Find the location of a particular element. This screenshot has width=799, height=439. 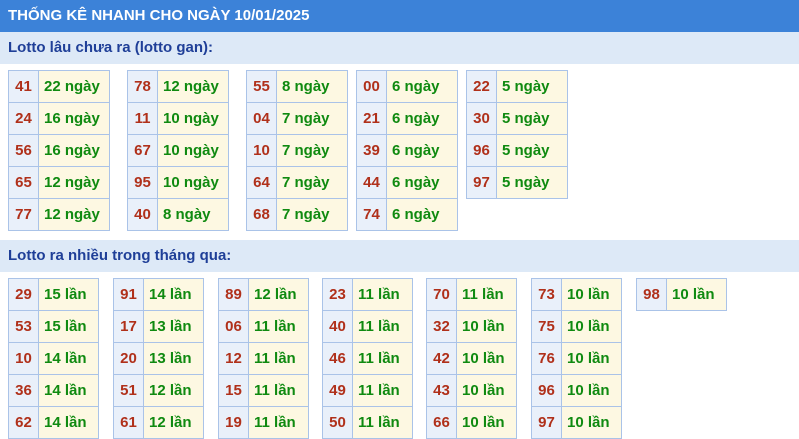

table-row: 11 10 ngày is located at coordinates (178, 118).